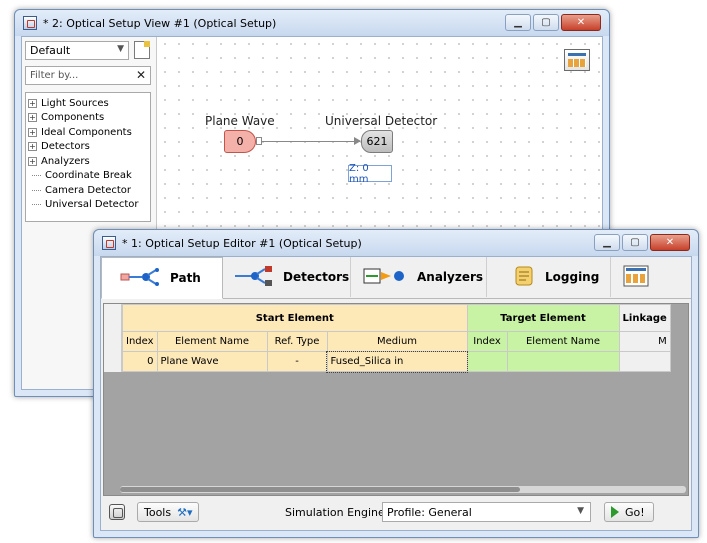 The width and height of the screenshot is (707, 543). Describe the element at coordinates (297, 341) in the screenshot. I see `column-header: Ref. Type` at that location.